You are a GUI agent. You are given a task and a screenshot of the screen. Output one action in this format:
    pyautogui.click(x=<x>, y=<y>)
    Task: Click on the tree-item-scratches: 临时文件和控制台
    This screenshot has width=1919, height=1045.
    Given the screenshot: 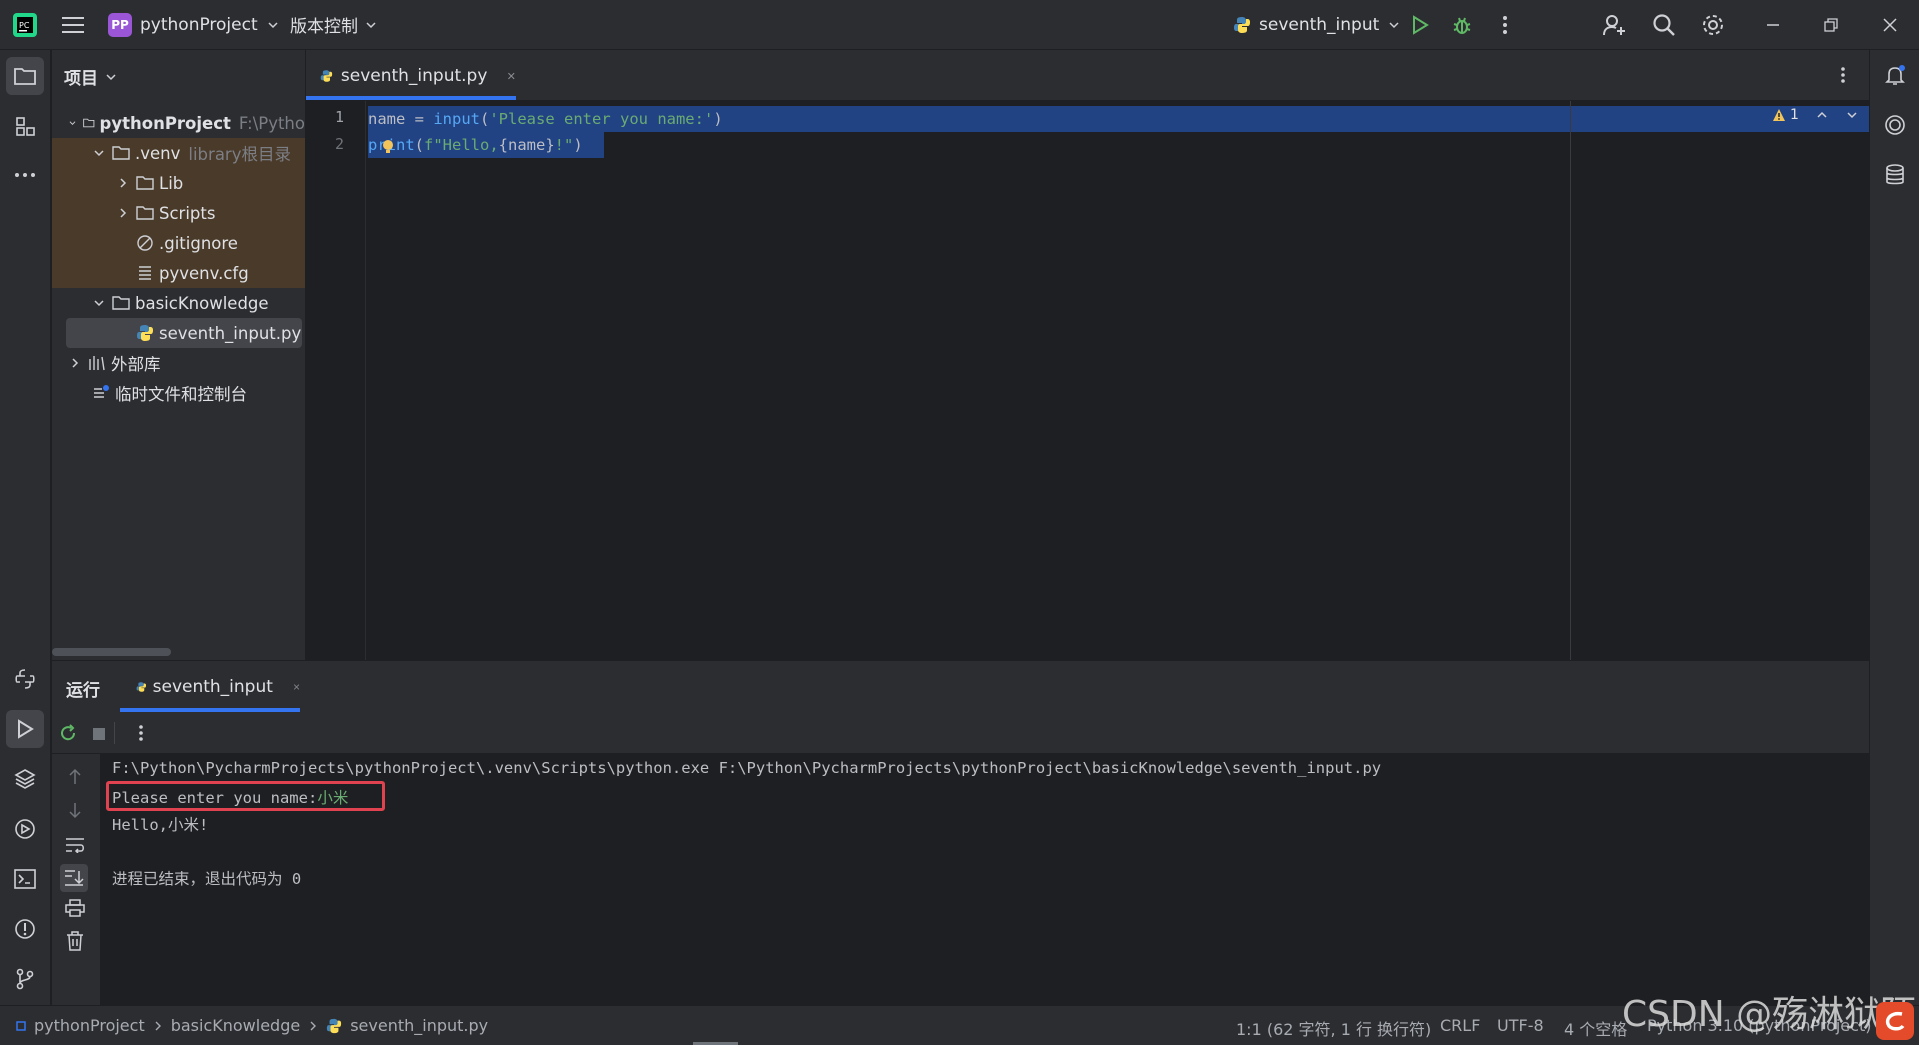 What is the action you would take?
    pyautogui.click(x=178, y=393)
    